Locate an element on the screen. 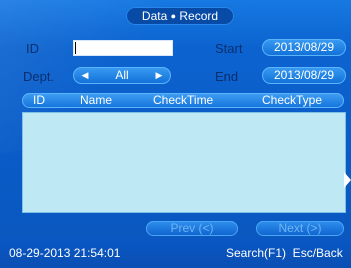  start-date-field: 2013/08/29 is located at coordinates (304, 47).